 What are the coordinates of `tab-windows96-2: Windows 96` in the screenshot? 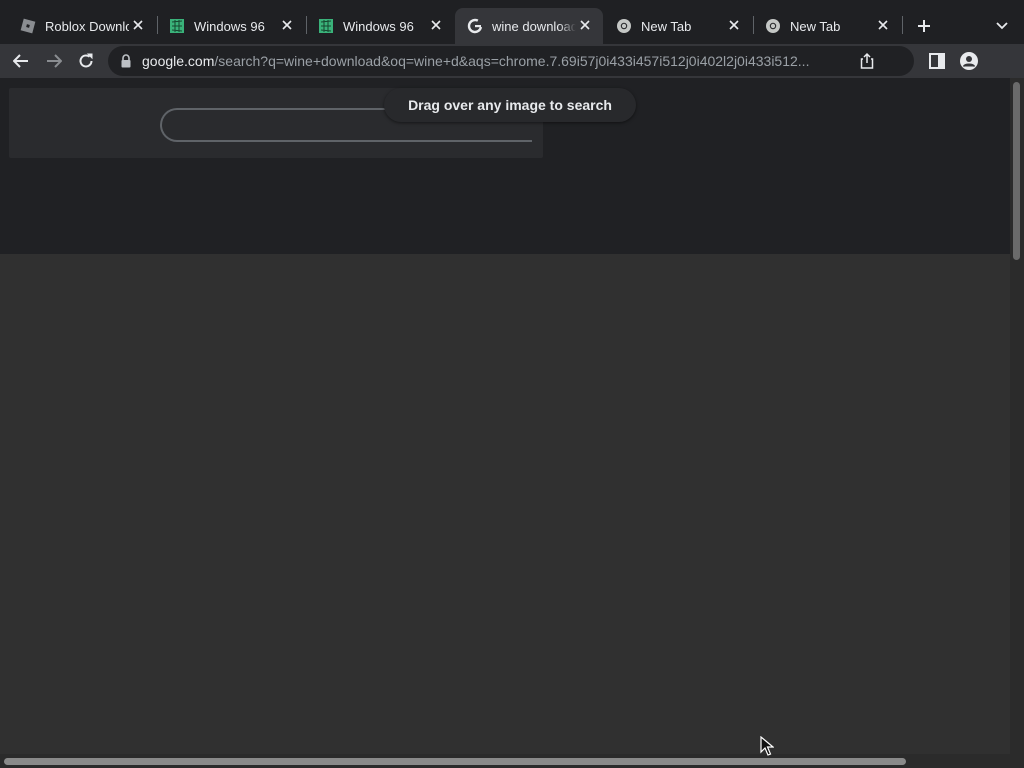 It's located at (380, 26).